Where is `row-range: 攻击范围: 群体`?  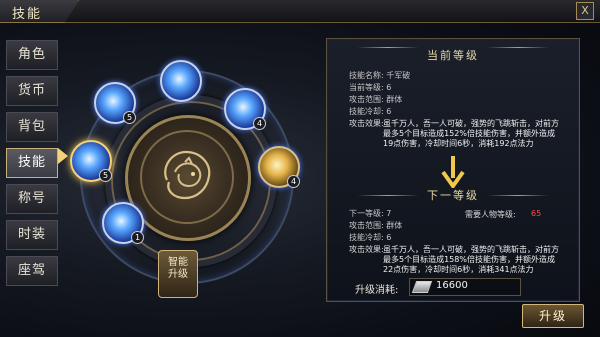 row-range: 攻击范围: 群体 is located at coordinates (375, 100).